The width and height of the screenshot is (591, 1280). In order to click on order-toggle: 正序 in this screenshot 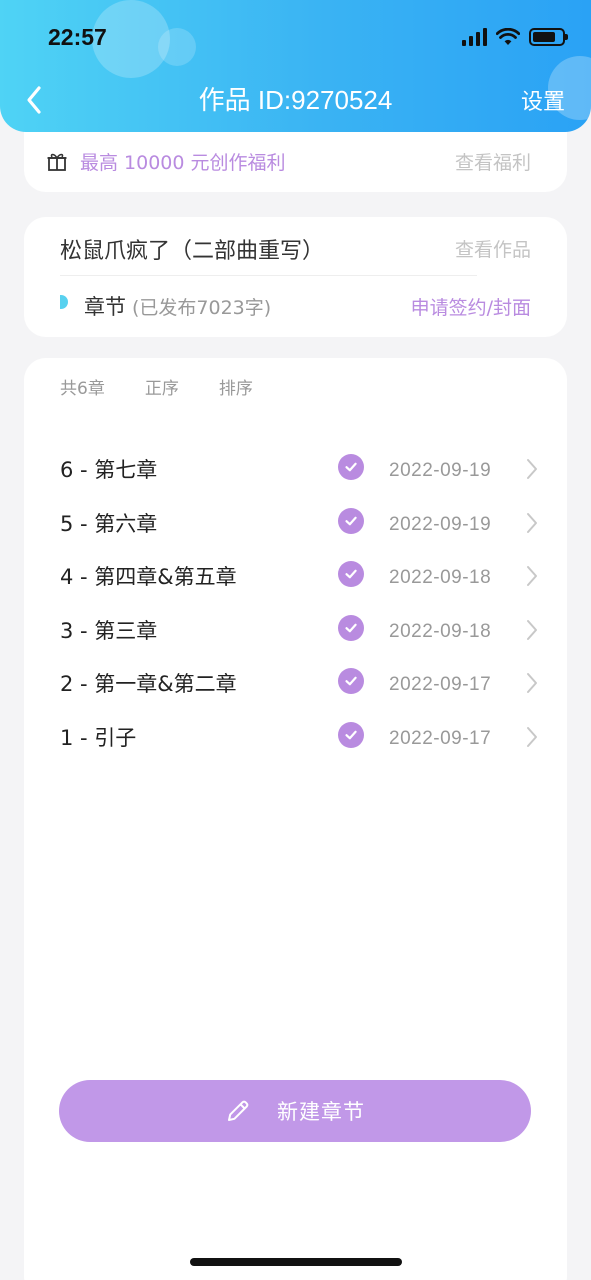, I will do `click(162, 386)`.